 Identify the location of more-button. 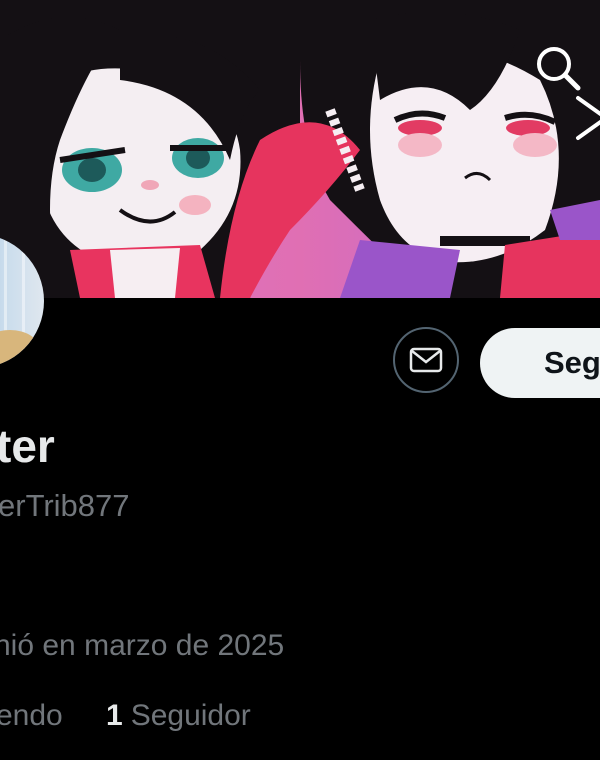
(586, 118).